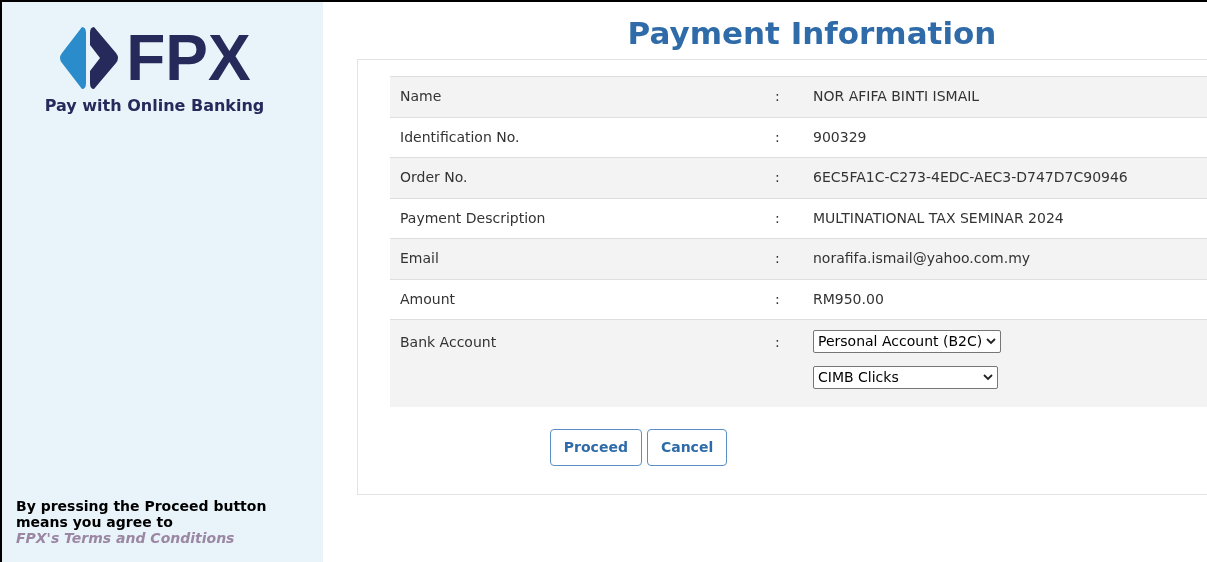 The height and width of the screenshot is (562, 1207). Describe the element at coordinates (142, 514) in the screenshot. I see `terms-notice: By pressing the Proceed button means you agree to` at that location.